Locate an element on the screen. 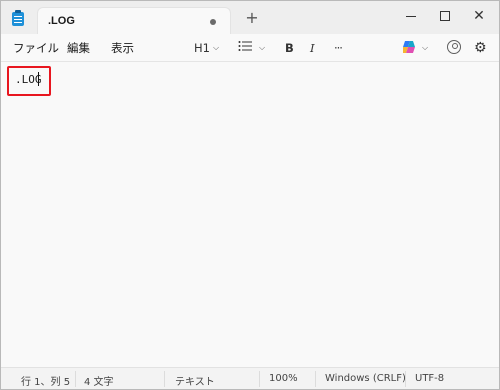 Image resolution: width=500 pixels, height=390 pixels. char-count: 4 文字 is located at coordinates (99, 382).